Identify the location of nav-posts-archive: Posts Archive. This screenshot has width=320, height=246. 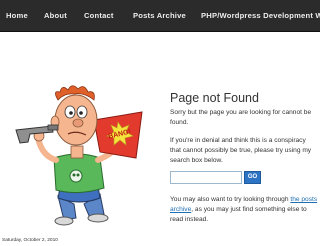
(159, 15).